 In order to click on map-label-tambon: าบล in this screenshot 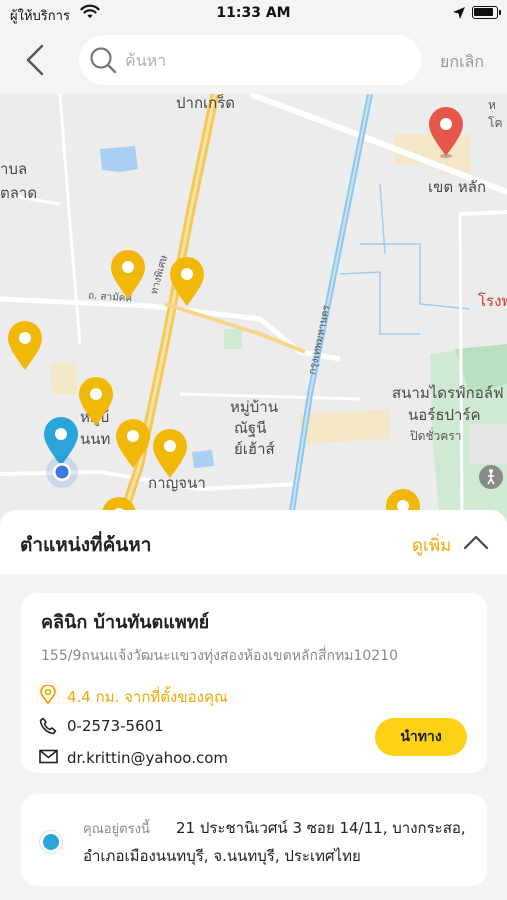, I will do `click(14, 169)`.